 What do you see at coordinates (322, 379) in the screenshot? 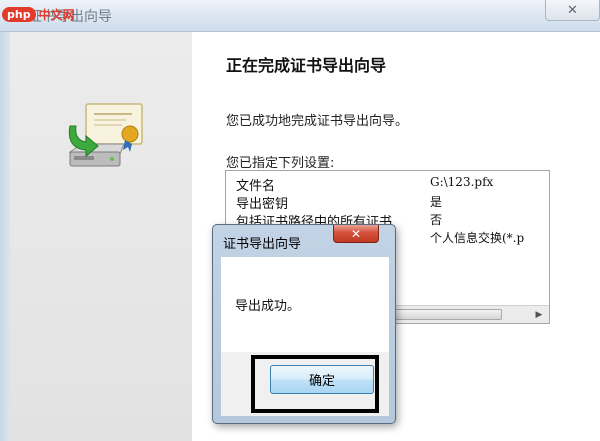
I see `ok-button: 确定` at bounding box center [322, 379].